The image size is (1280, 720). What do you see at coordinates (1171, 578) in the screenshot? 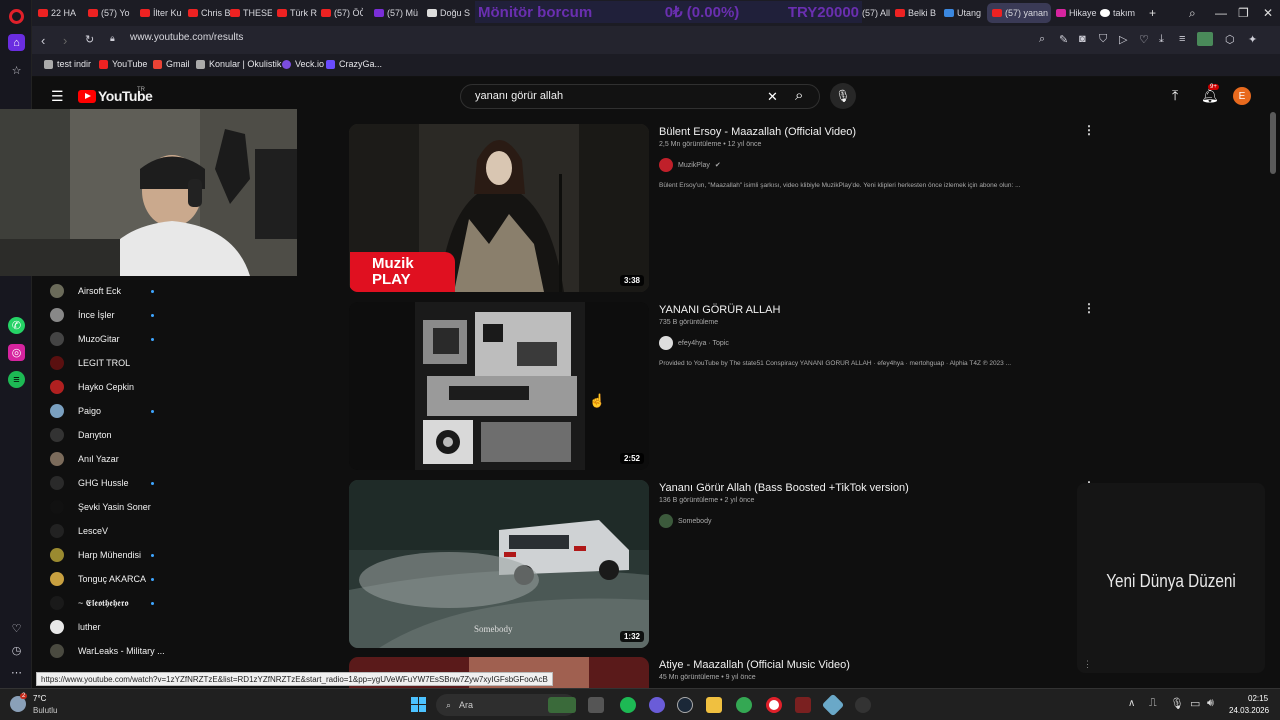
I see `side-panel: Yeni Dünya Düzeni ⋮` at bounding box center [1171, 578].